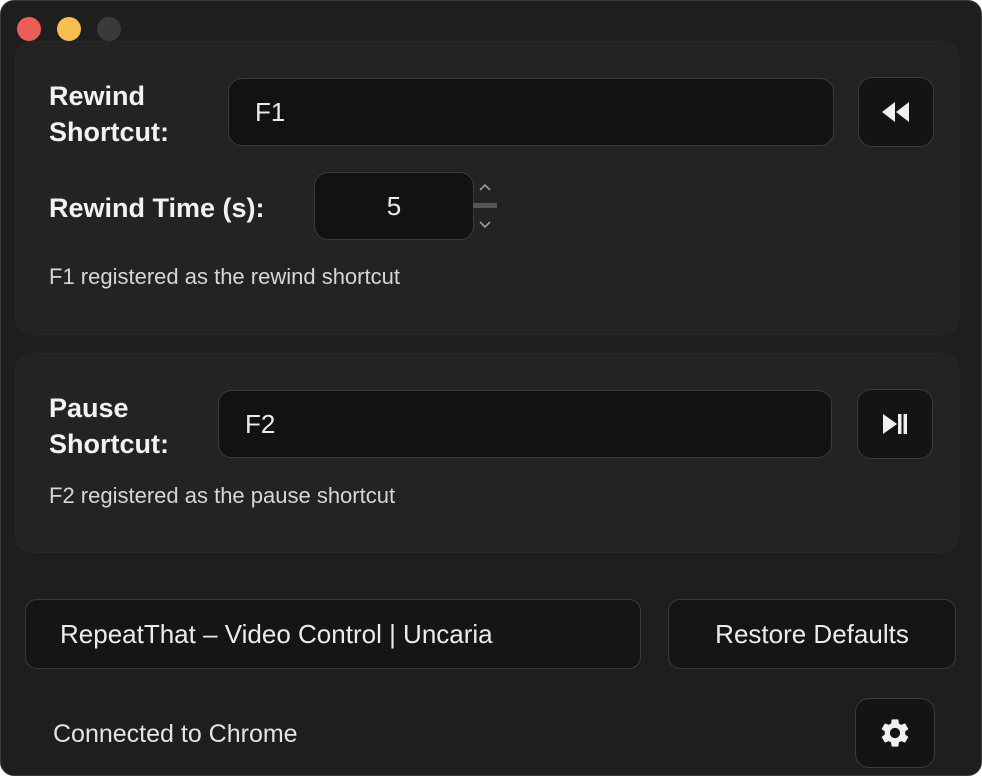  Describe the element at coordinates (157, 208) in the screenshot. I see `rewind-time-label: Rewind Time (s):` at that location.